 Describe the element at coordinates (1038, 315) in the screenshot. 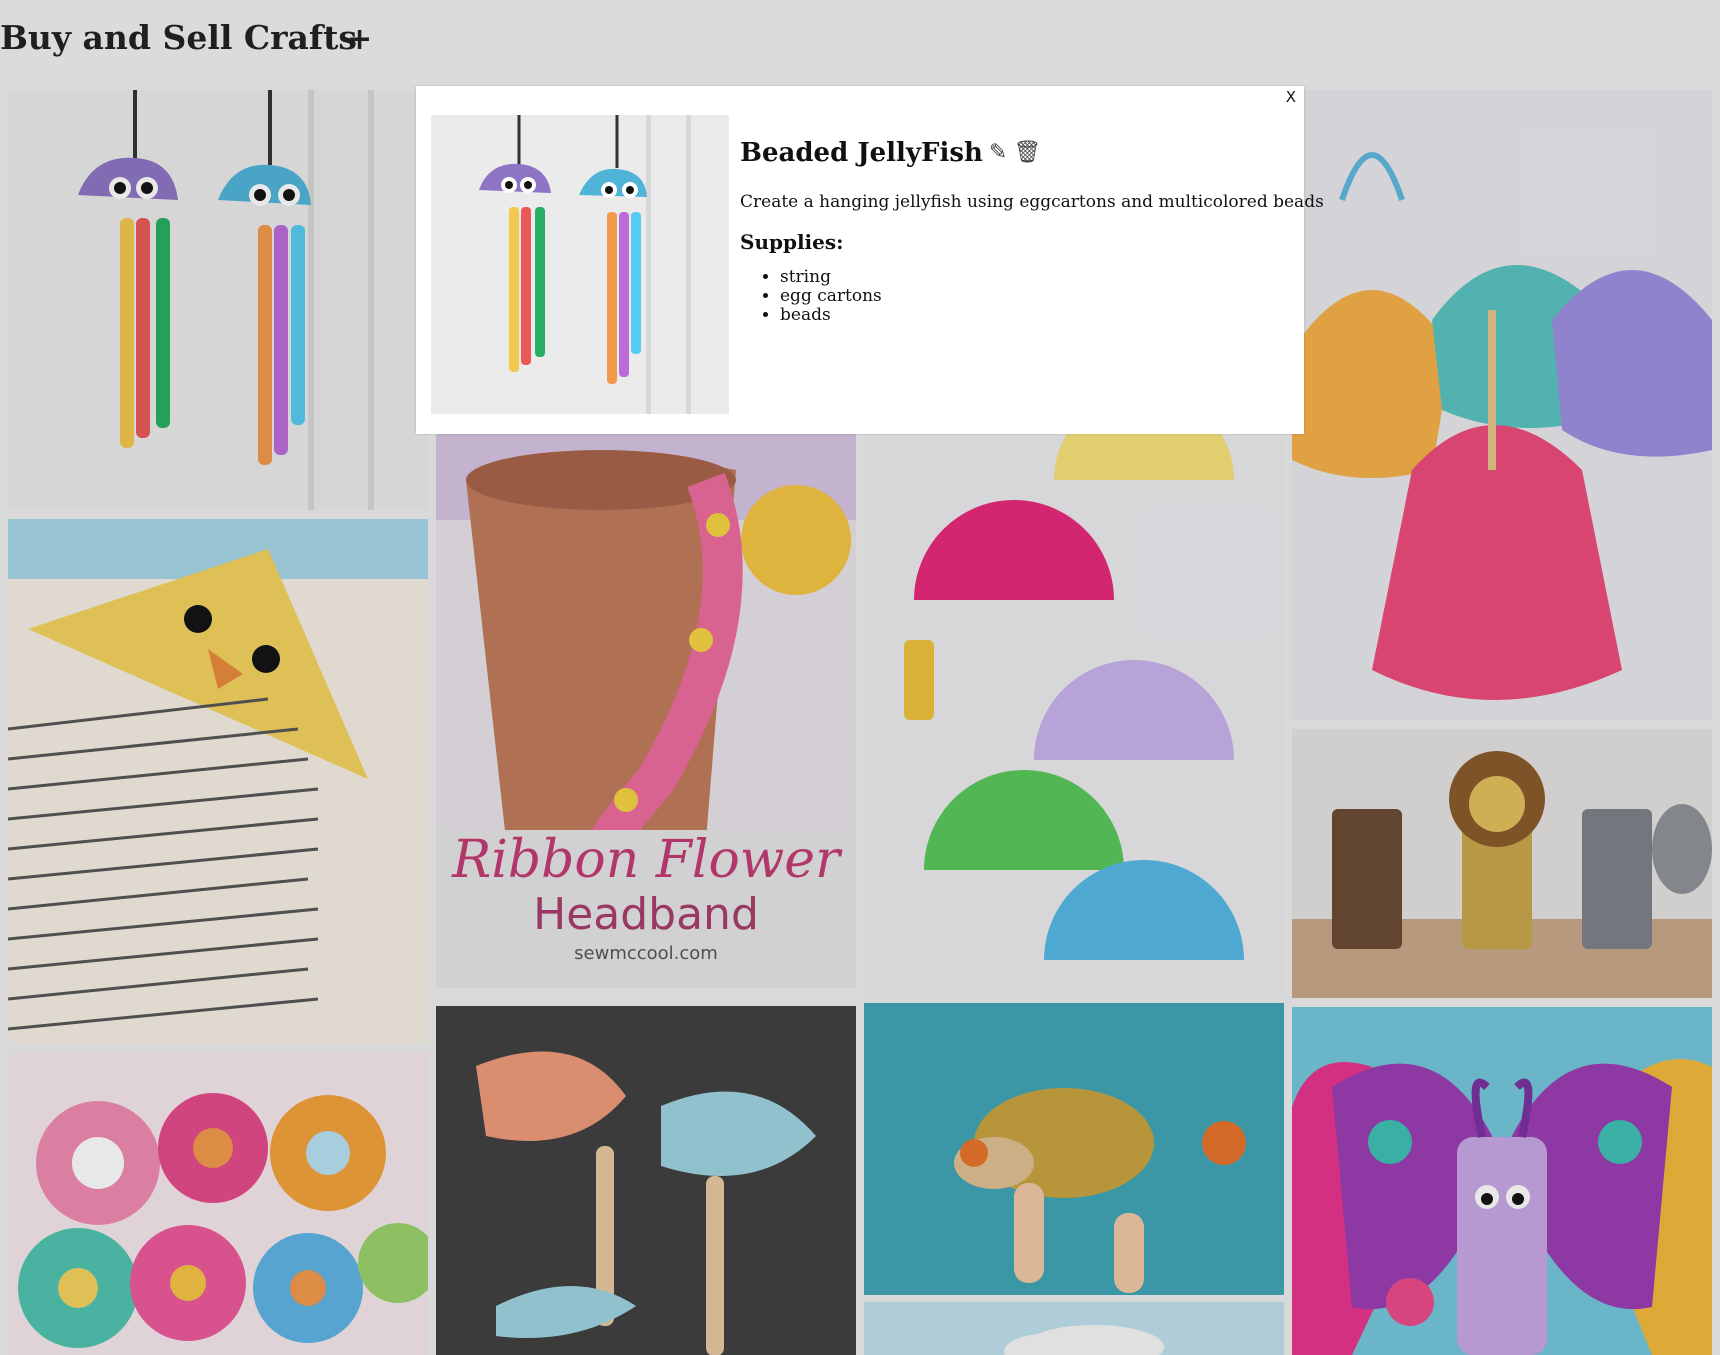

I see `supply-item: beads` at that location.